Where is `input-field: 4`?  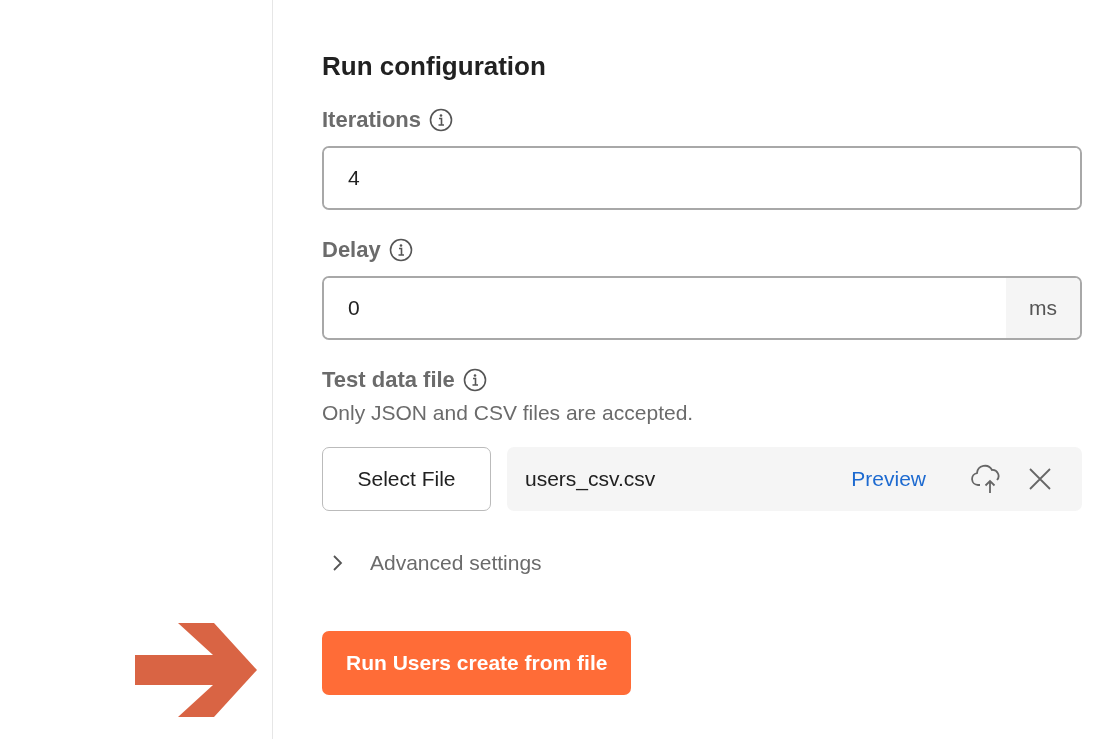
input-field: 4 is located at coordinates (702, 178).